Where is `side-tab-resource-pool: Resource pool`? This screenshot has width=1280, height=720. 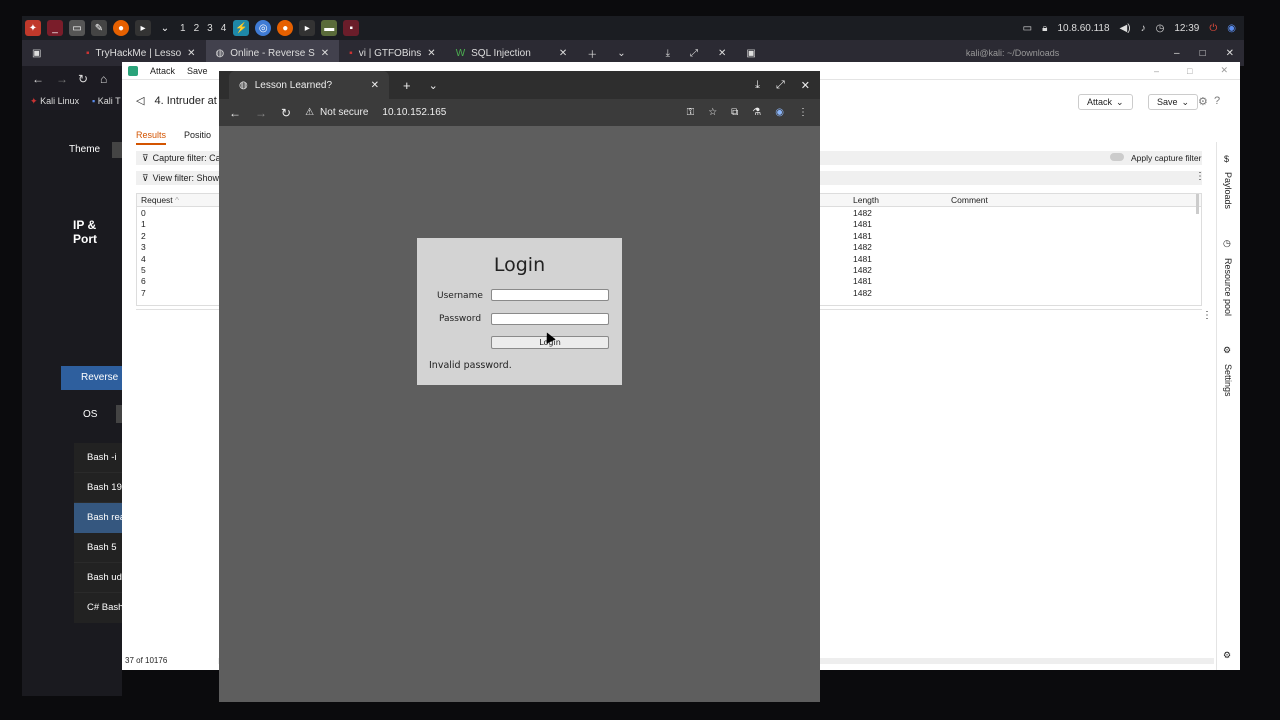
side-tab-resource-pool: Resource pool is located at coordinates (1228, 287).